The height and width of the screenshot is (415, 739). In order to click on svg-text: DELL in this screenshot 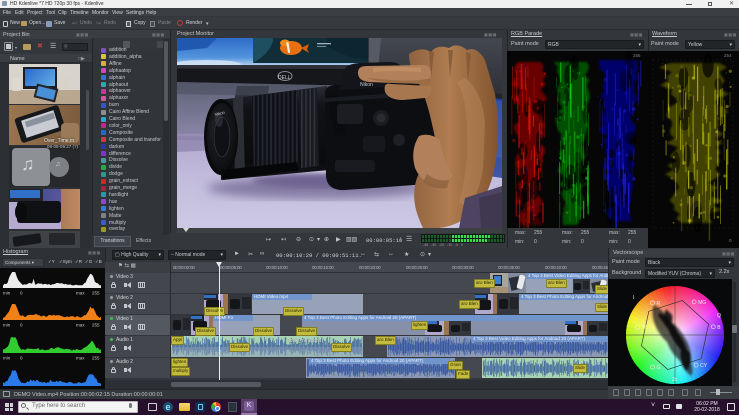, I will do `click(284, 78)`.